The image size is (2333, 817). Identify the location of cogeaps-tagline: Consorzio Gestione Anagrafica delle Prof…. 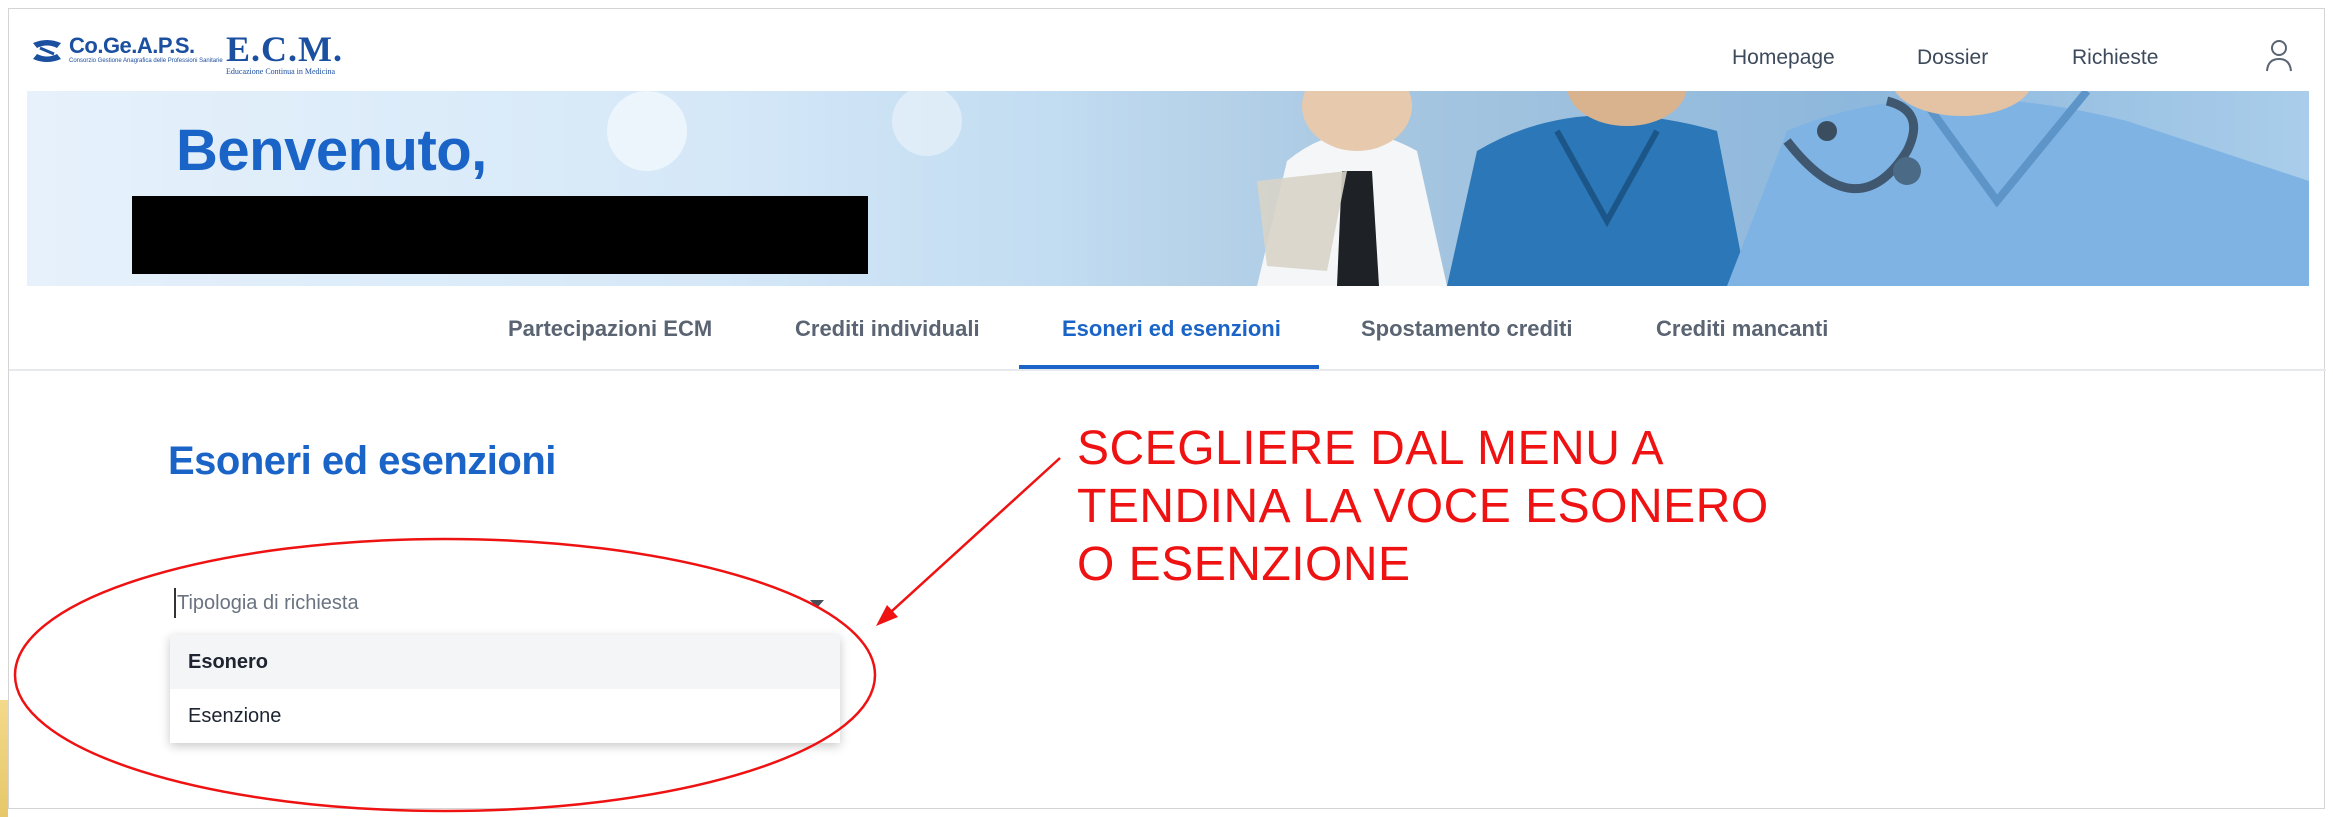
(146, 61).